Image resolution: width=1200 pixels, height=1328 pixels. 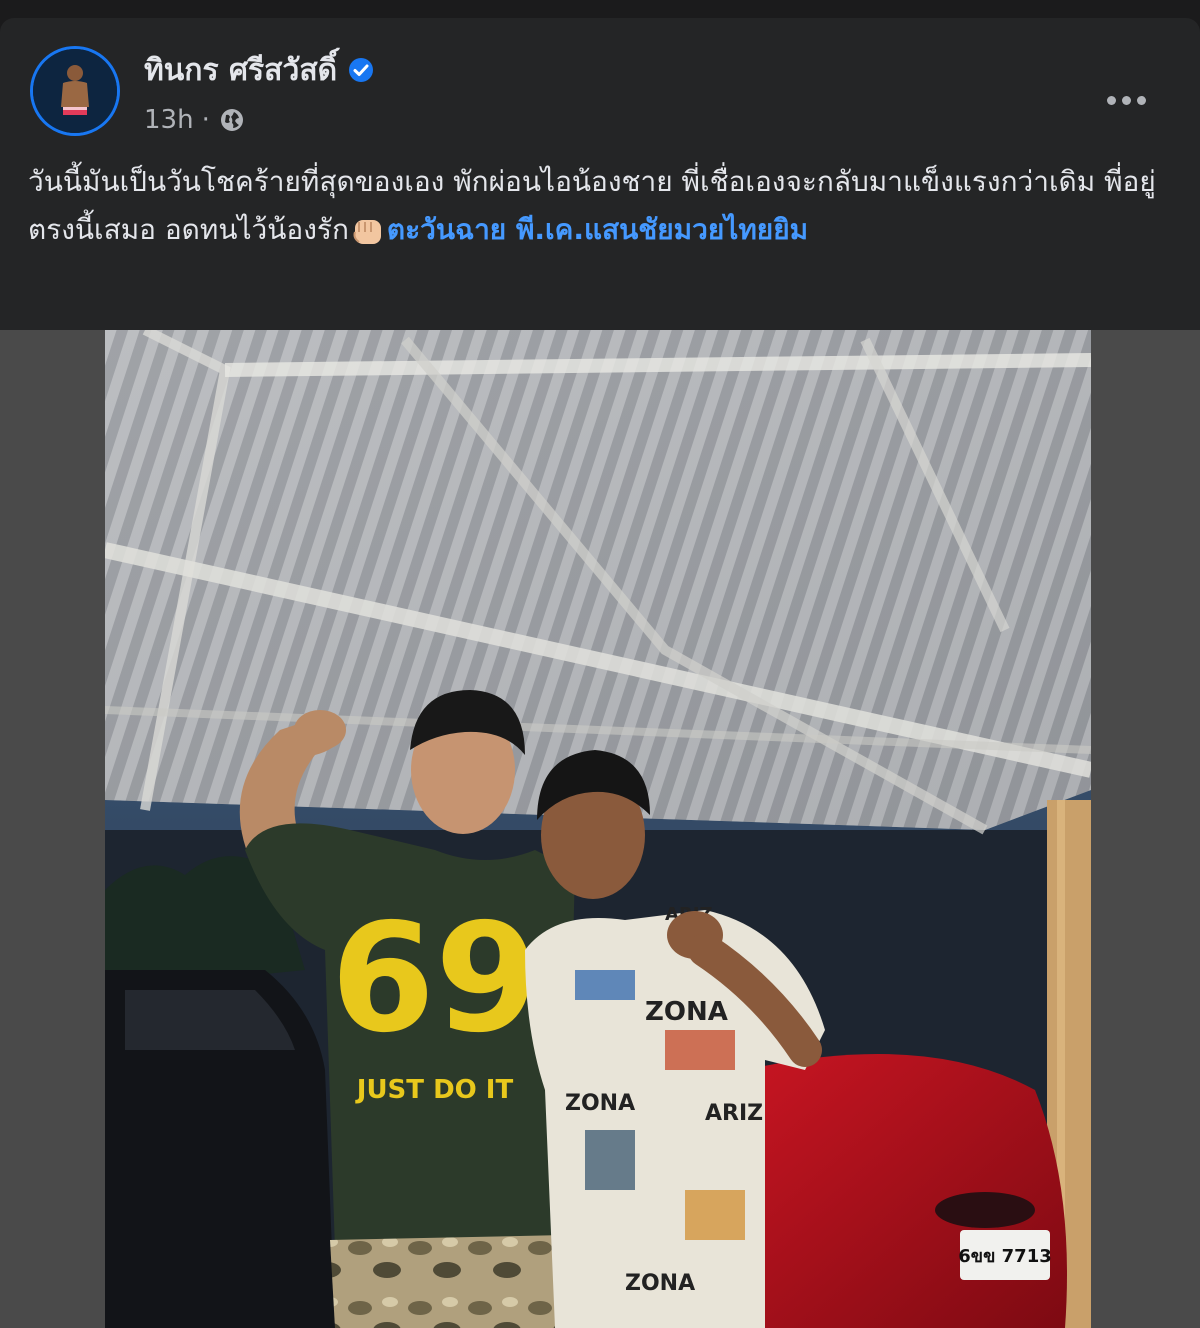 I want to click on author-row: ทินกร ศรีสวัสดิ์, so click(x=259, y=70).